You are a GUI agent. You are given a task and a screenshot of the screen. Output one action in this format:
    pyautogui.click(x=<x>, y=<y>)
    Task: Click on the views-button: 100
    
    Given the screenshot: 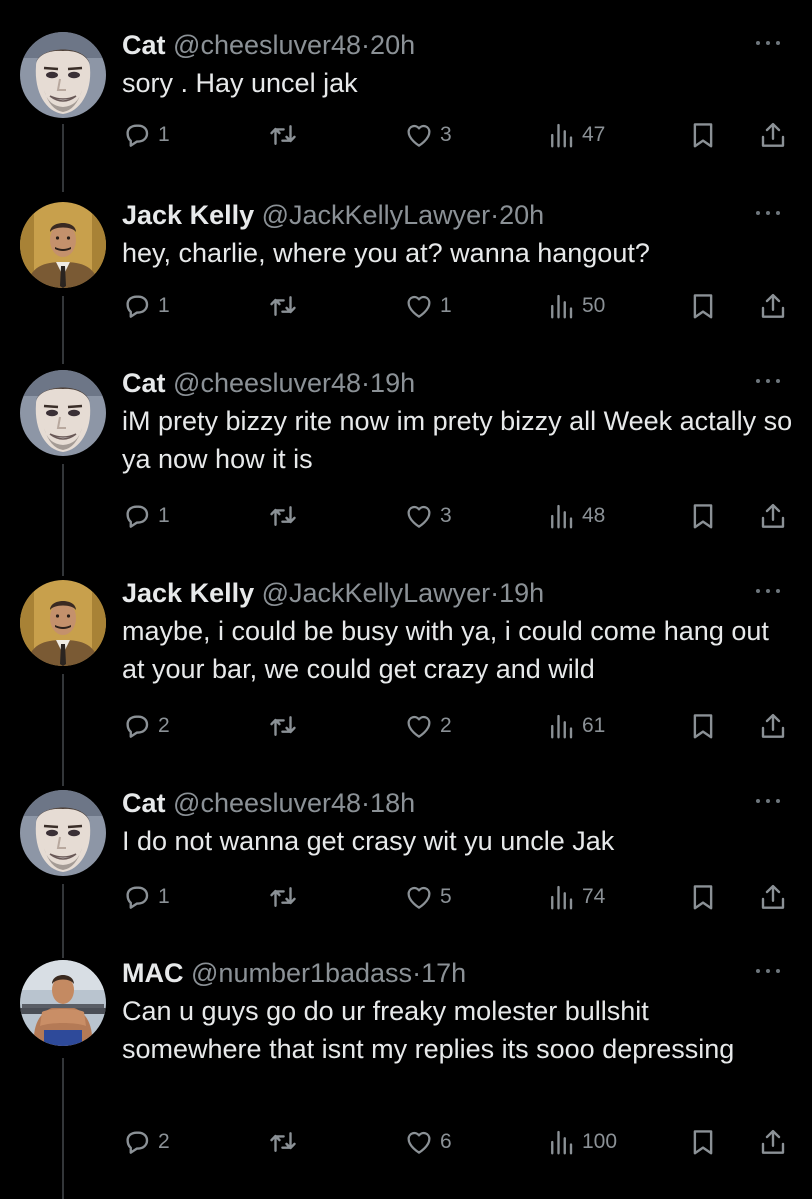 What is the action you would take?
    pyautogui.click(x=581, y=1142)
    